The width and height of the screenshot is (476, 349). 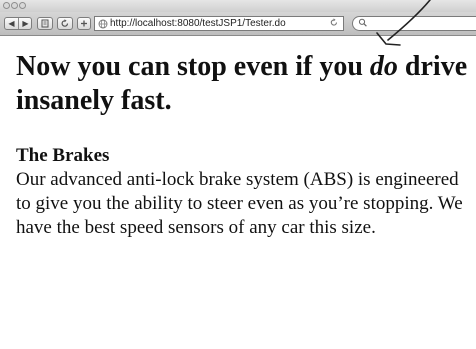 What do you see at coordinates (12, 23) in the screenshot?
I see `back-icon: ◀` at bounding box center [12, 23].